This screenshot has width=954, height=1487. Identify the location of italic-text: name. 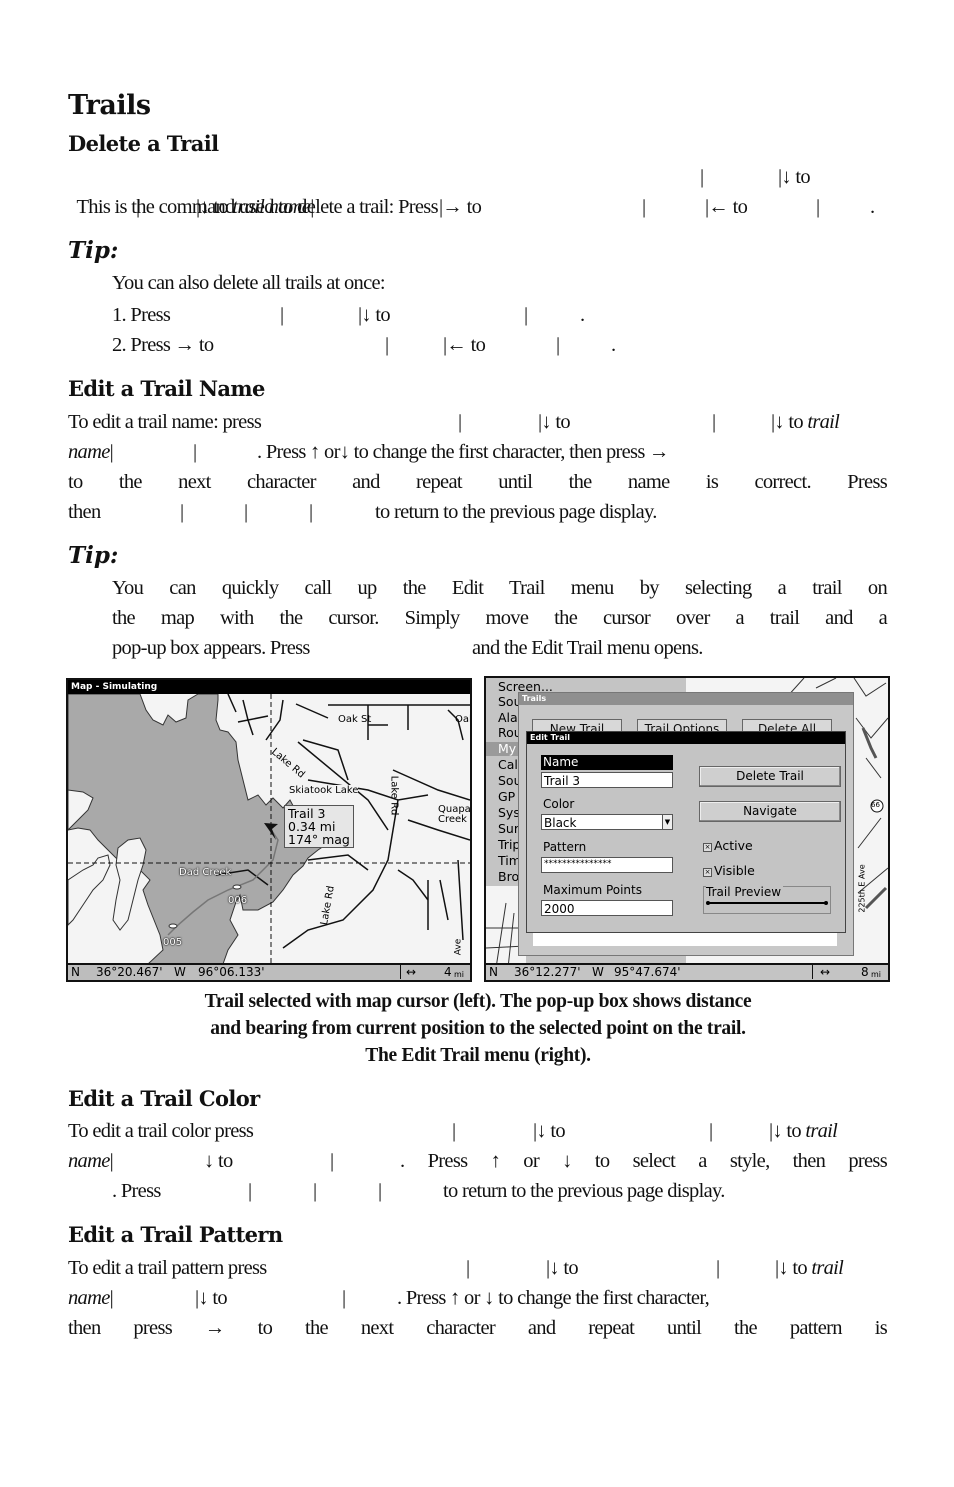
(89, 1298).